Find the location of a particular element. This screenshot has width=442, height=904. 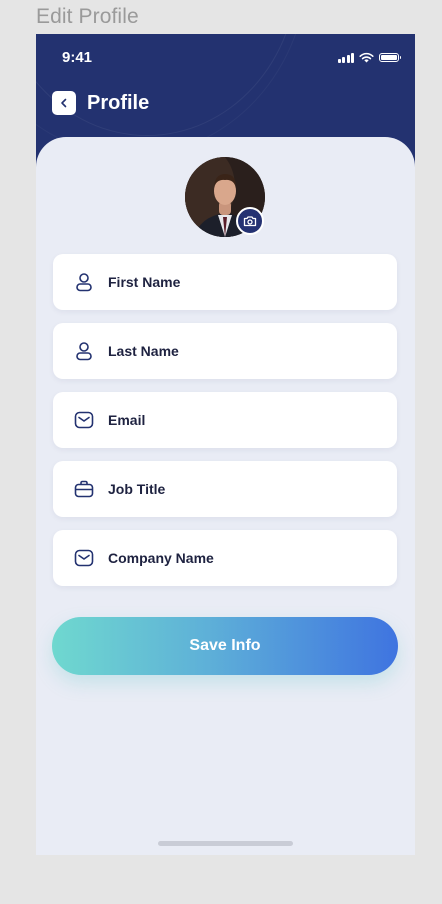

frame-label: Edit Profile is located at coordinates (87, 16).